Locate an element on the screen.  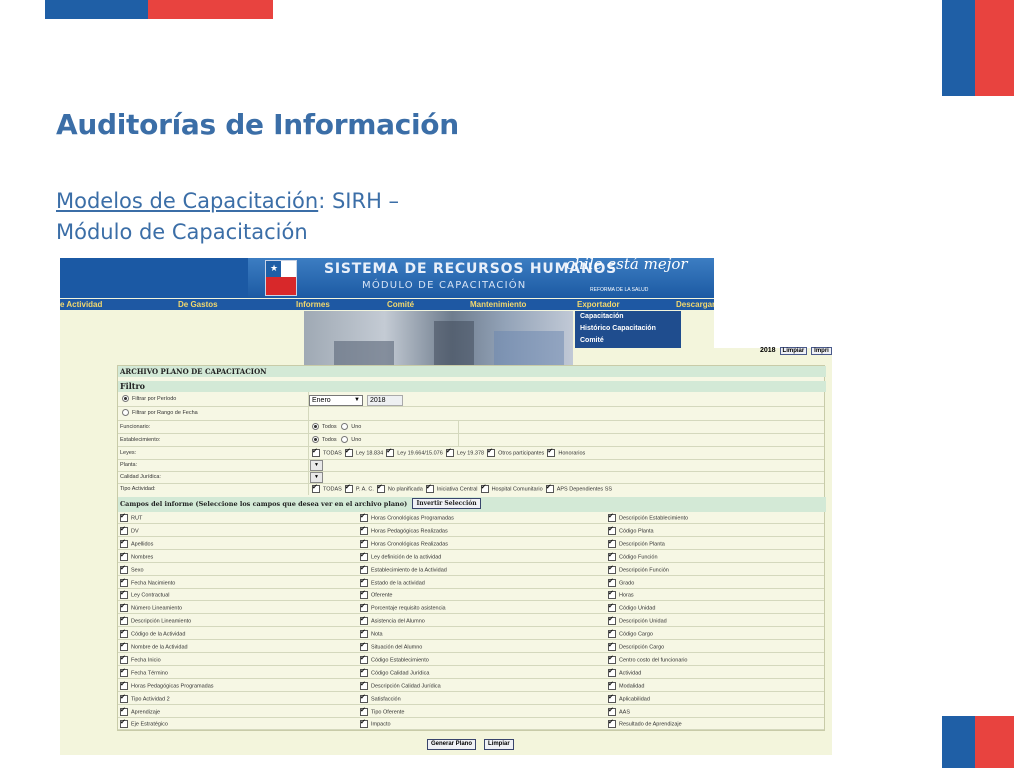
field-option: Centro costo del funcionario is located at coordinates (647, 659).